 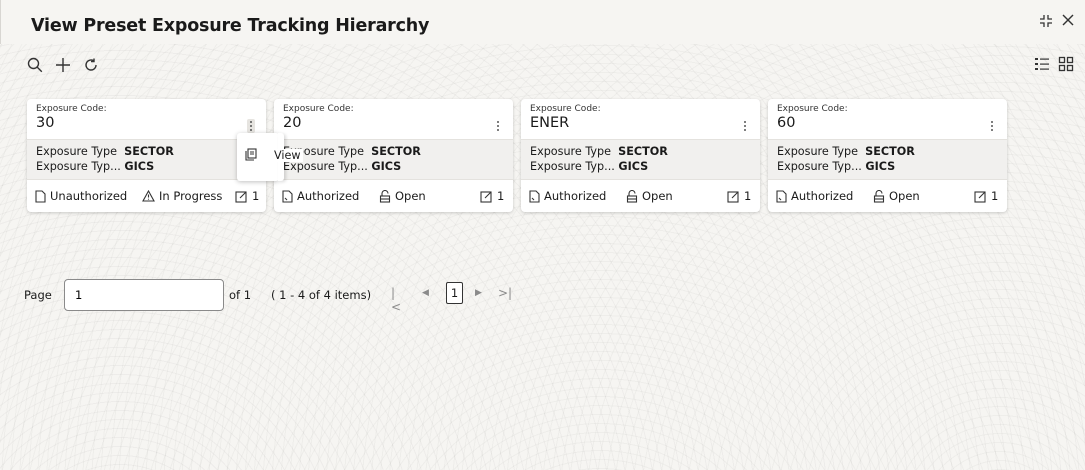 What do you see at coordinates (287, 155) in the screenshot?
I see `view-menu-label: View` at bounding box center [287, 155].